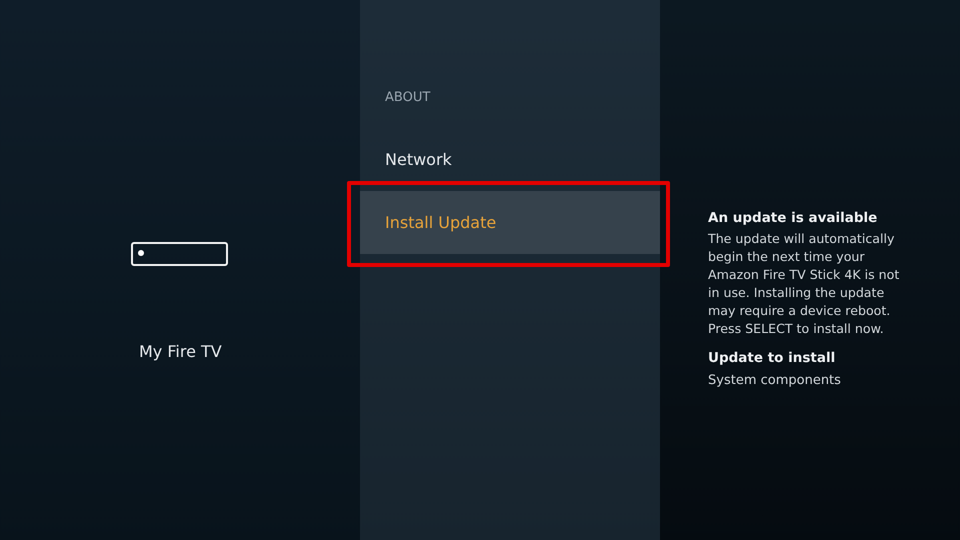 The image size is (960, 540). What do you see at coordinates (179, 254) in the screenshot?
I see `device-icon` at bounding box center [179, 254].